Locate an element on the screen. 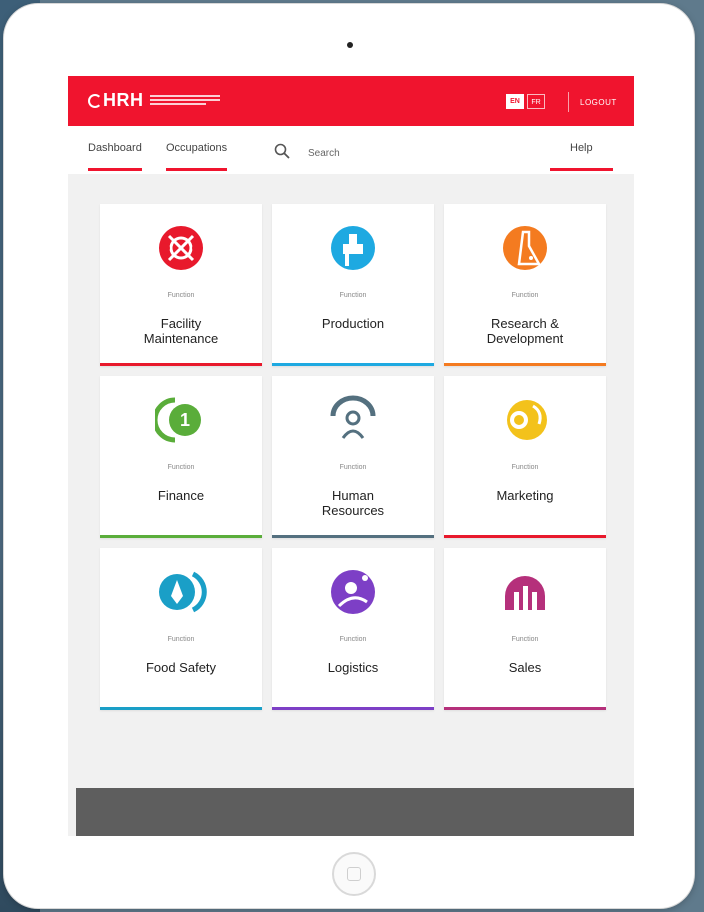 Image resolution: width=704 pixels, height=912 pixels. flask-icon is located at coordinates (525, 248).